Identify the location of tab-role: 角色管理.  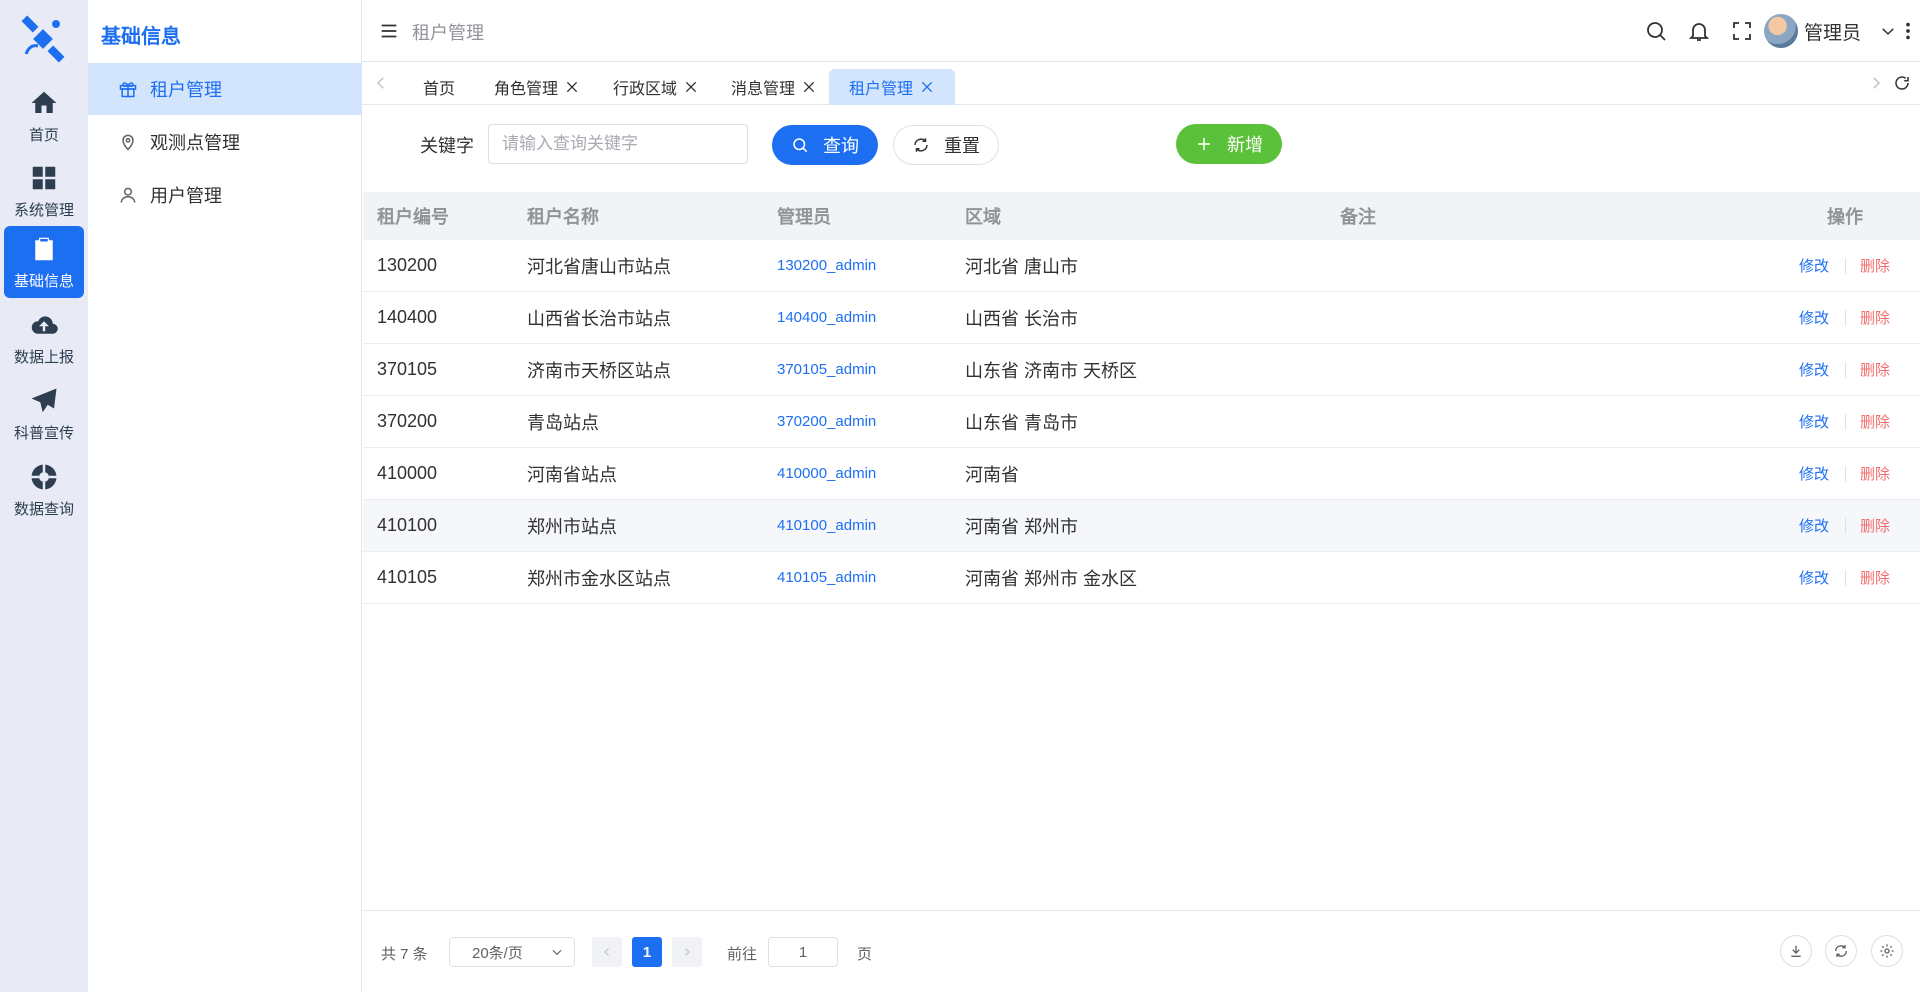
(537, 87).